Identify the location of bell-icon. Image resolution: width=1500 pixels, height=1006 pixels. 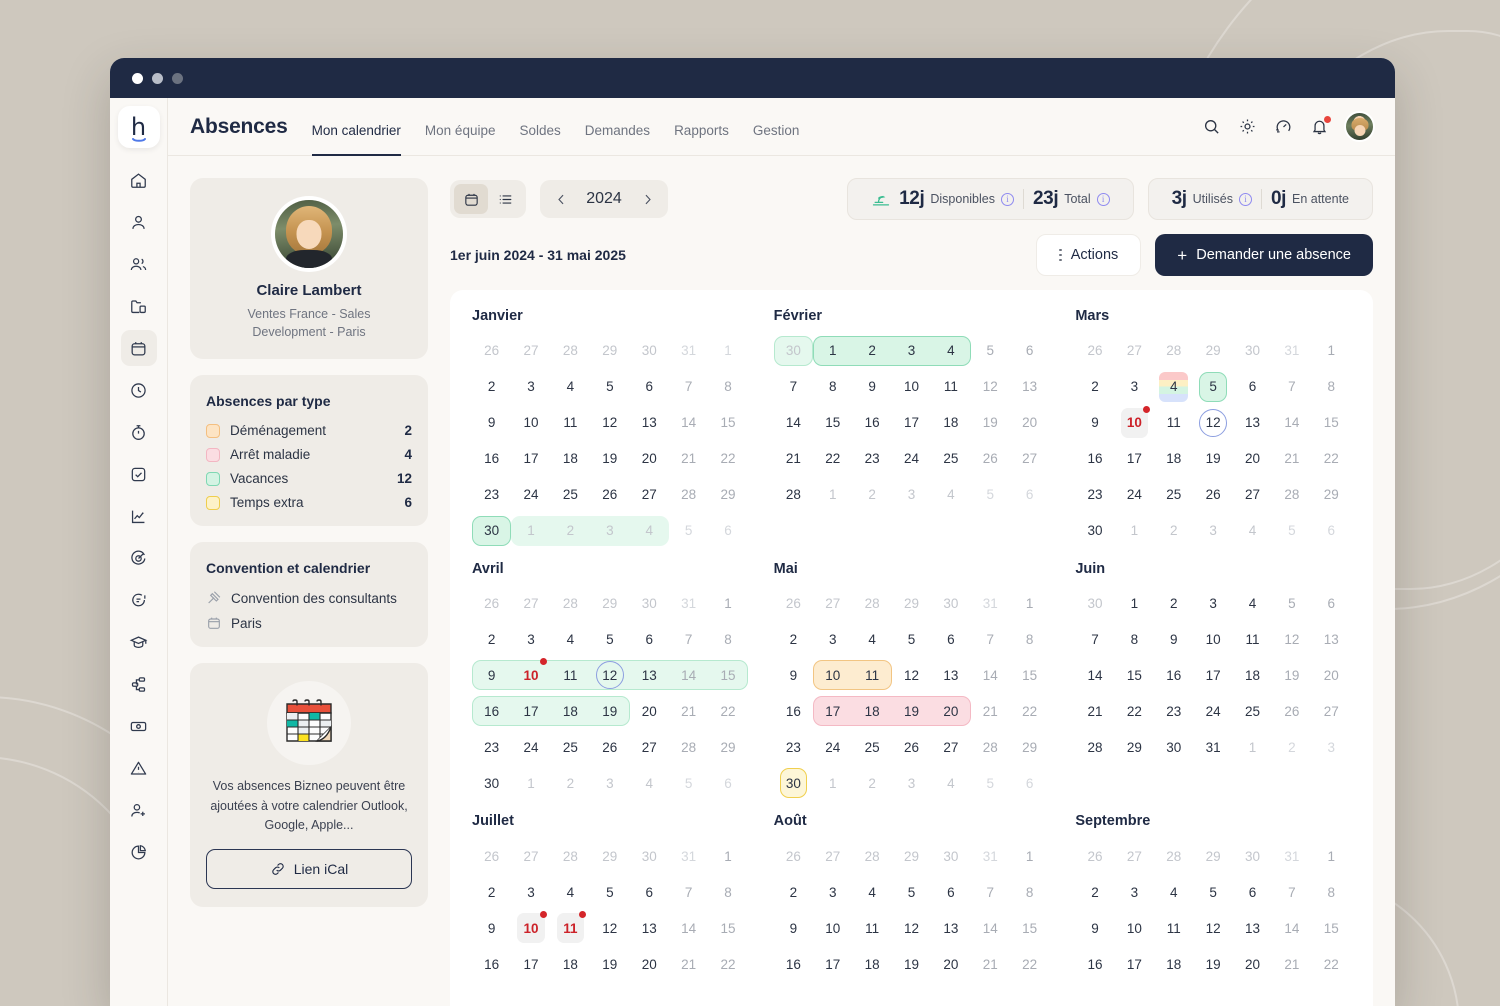
(1320, 126).